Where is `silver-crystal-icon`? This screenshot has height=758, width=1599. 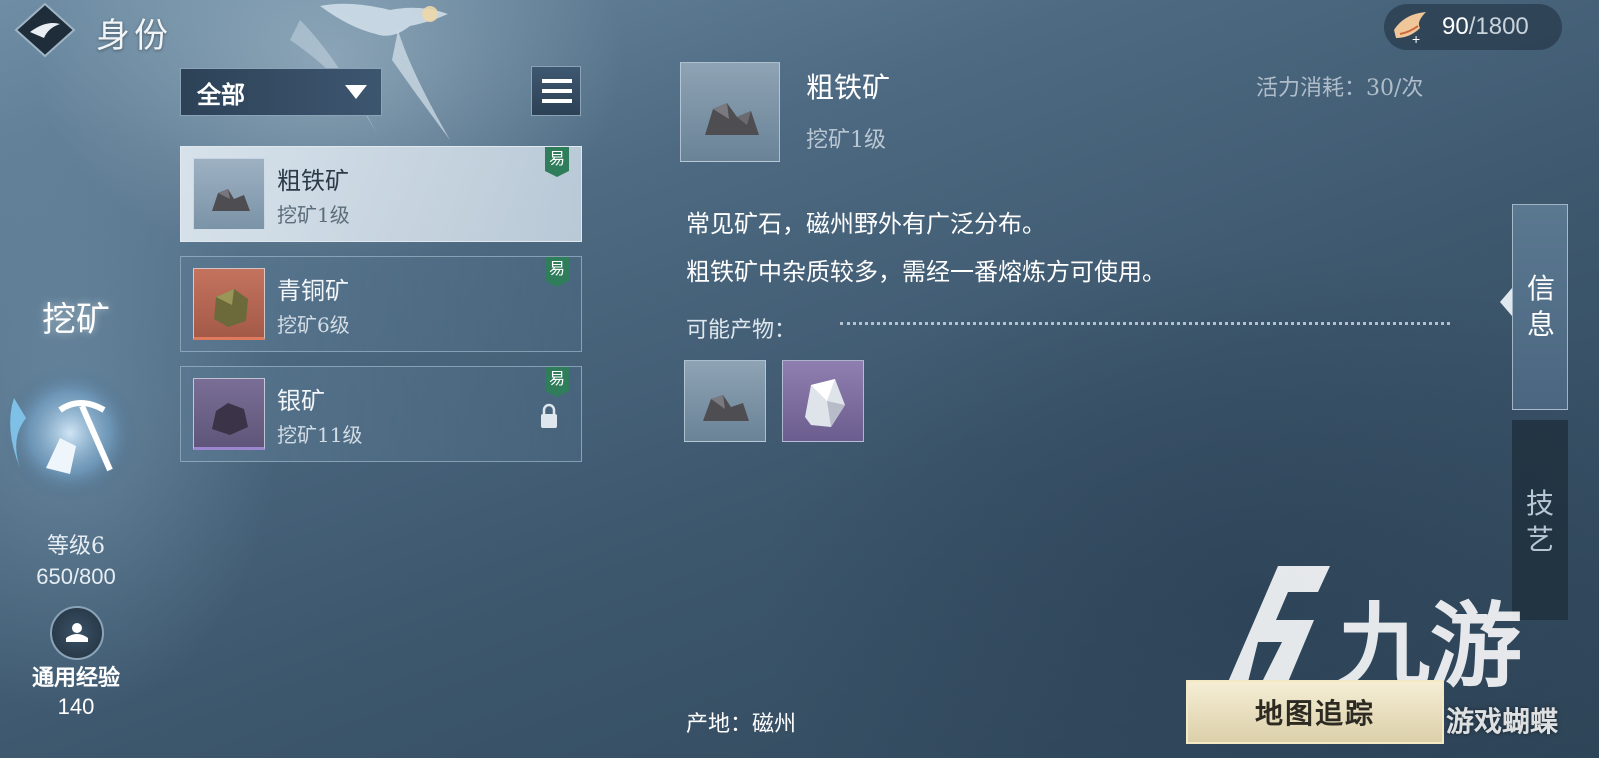 silver-crystal-icon is located at coordinates (823, 401).